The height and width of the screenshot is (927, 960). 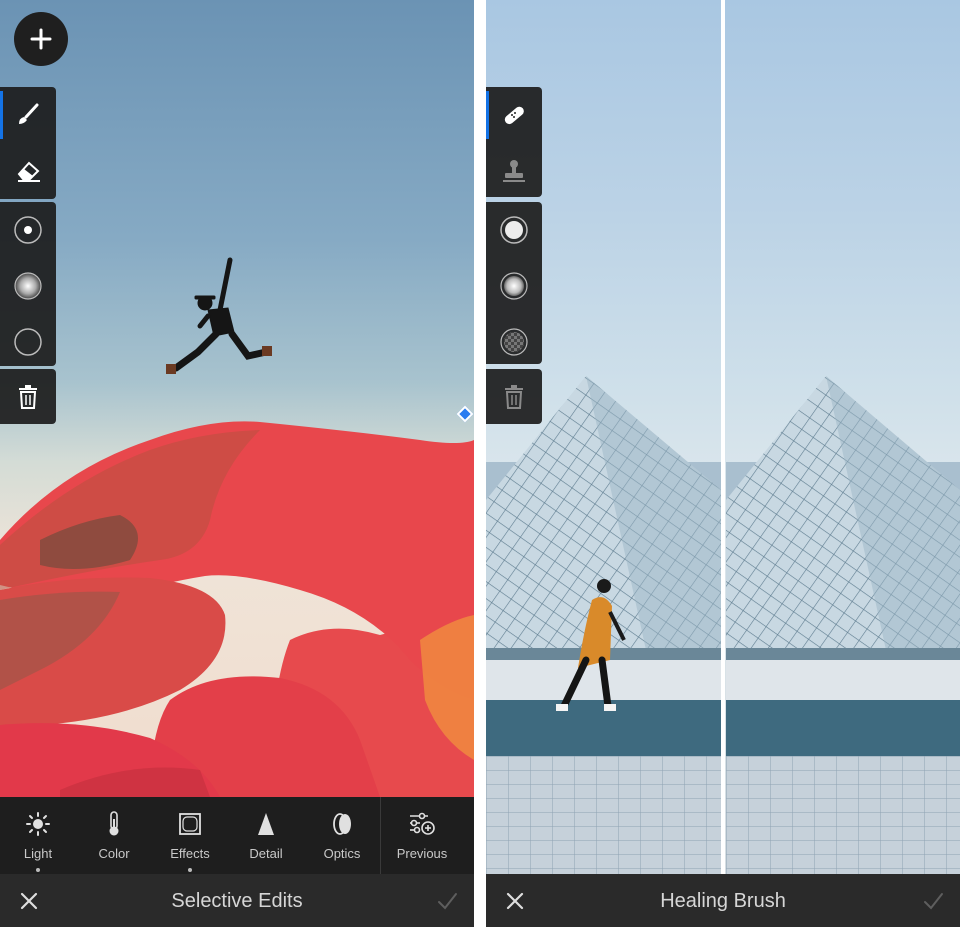 I want to click on brush-button, so click(x=28, y=115).